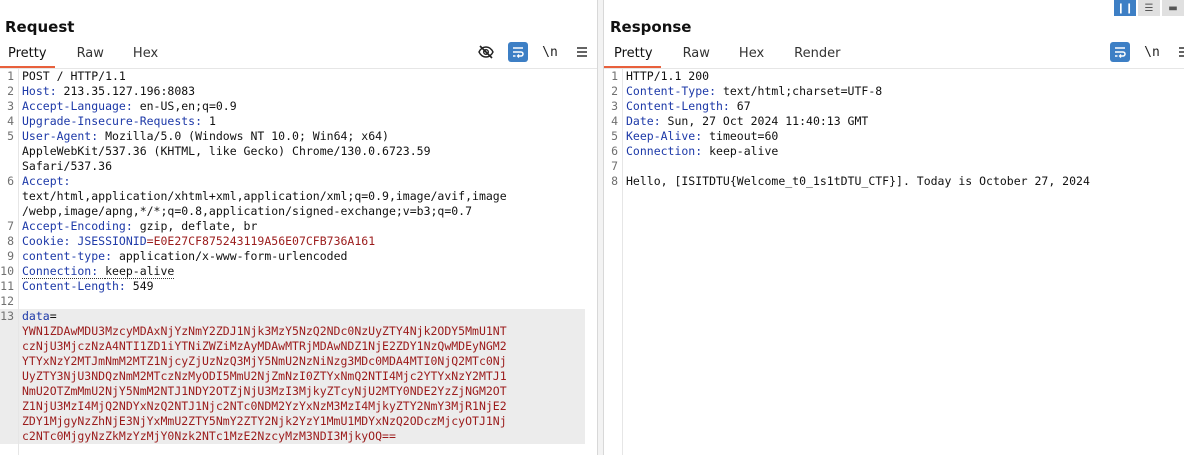 Image resolution: width=1184 pixels, height=455 pixels. I want to click on pane-splitter, so click(600, 227).